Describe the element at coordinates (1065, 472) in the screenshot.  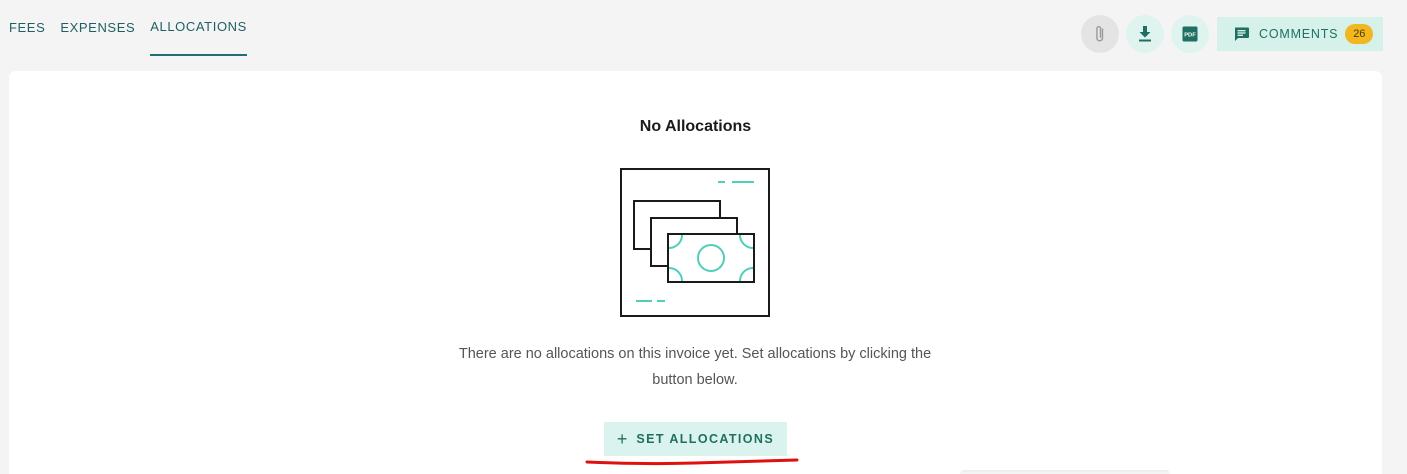
I see `bottom-overlay-edge` at that location.